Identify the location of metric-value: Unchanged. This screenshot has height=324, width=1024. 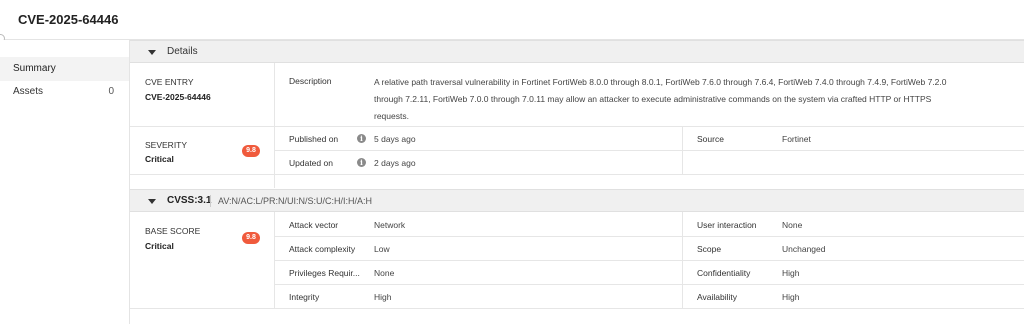
(804, 249).